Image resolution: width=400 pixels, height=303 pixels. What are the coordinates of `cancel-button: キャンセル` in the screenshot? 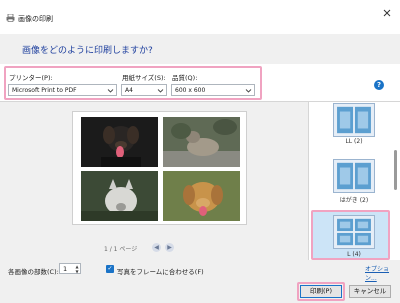 It's located at (370, 291).